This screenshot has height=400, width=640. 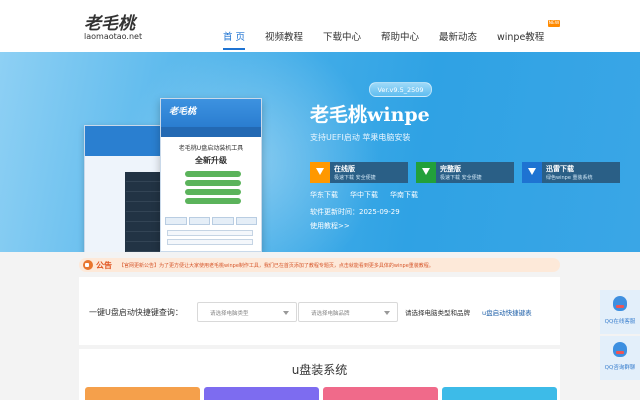 I want to click on nav-active-indicator, so click(x=234, y=49).